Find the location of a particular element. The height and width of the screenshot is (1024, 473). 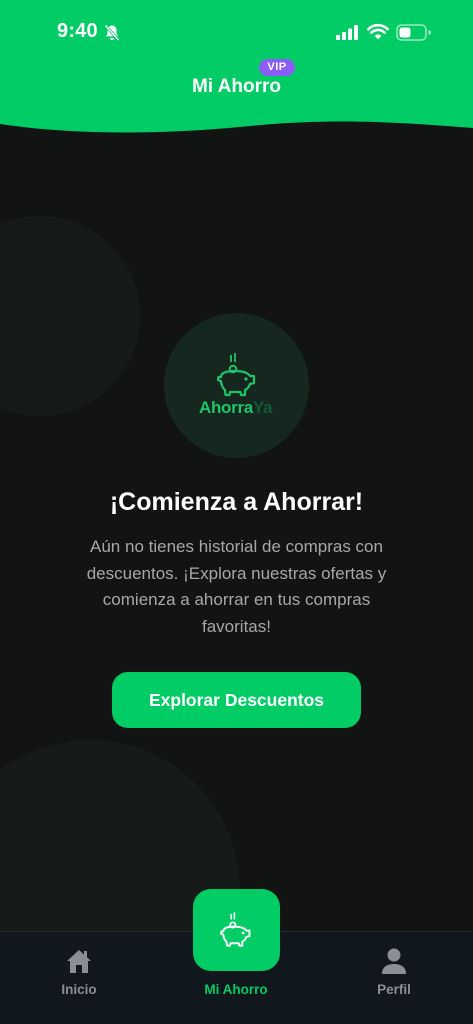

home-icon is located at coordinates (79, 961).